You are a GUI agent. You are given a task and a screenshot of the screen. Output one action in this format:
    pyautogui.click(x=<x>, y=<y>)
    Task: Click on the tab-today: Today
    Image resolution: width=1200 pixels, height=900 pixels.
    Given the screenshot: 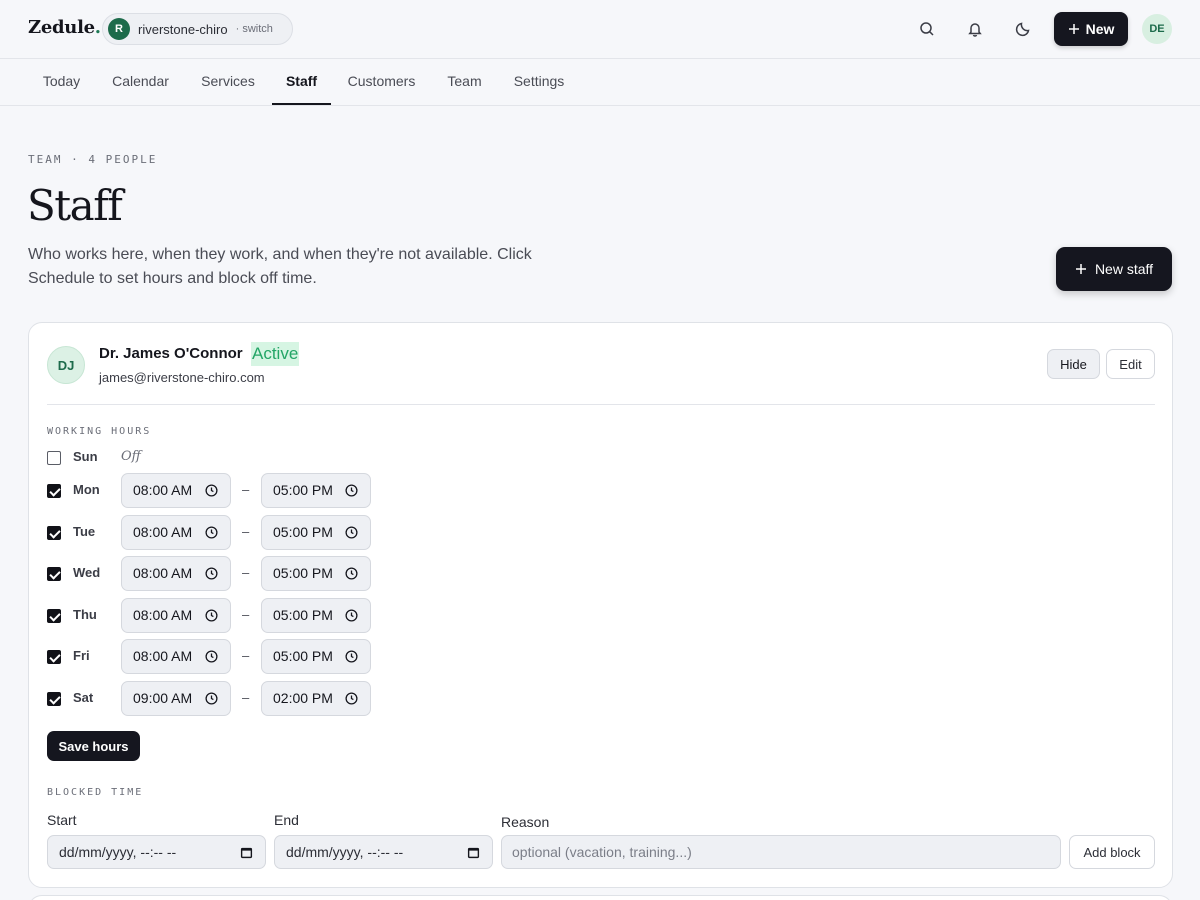 What is the action you would take?
    pyautogui.click(x=61, y=82)
    